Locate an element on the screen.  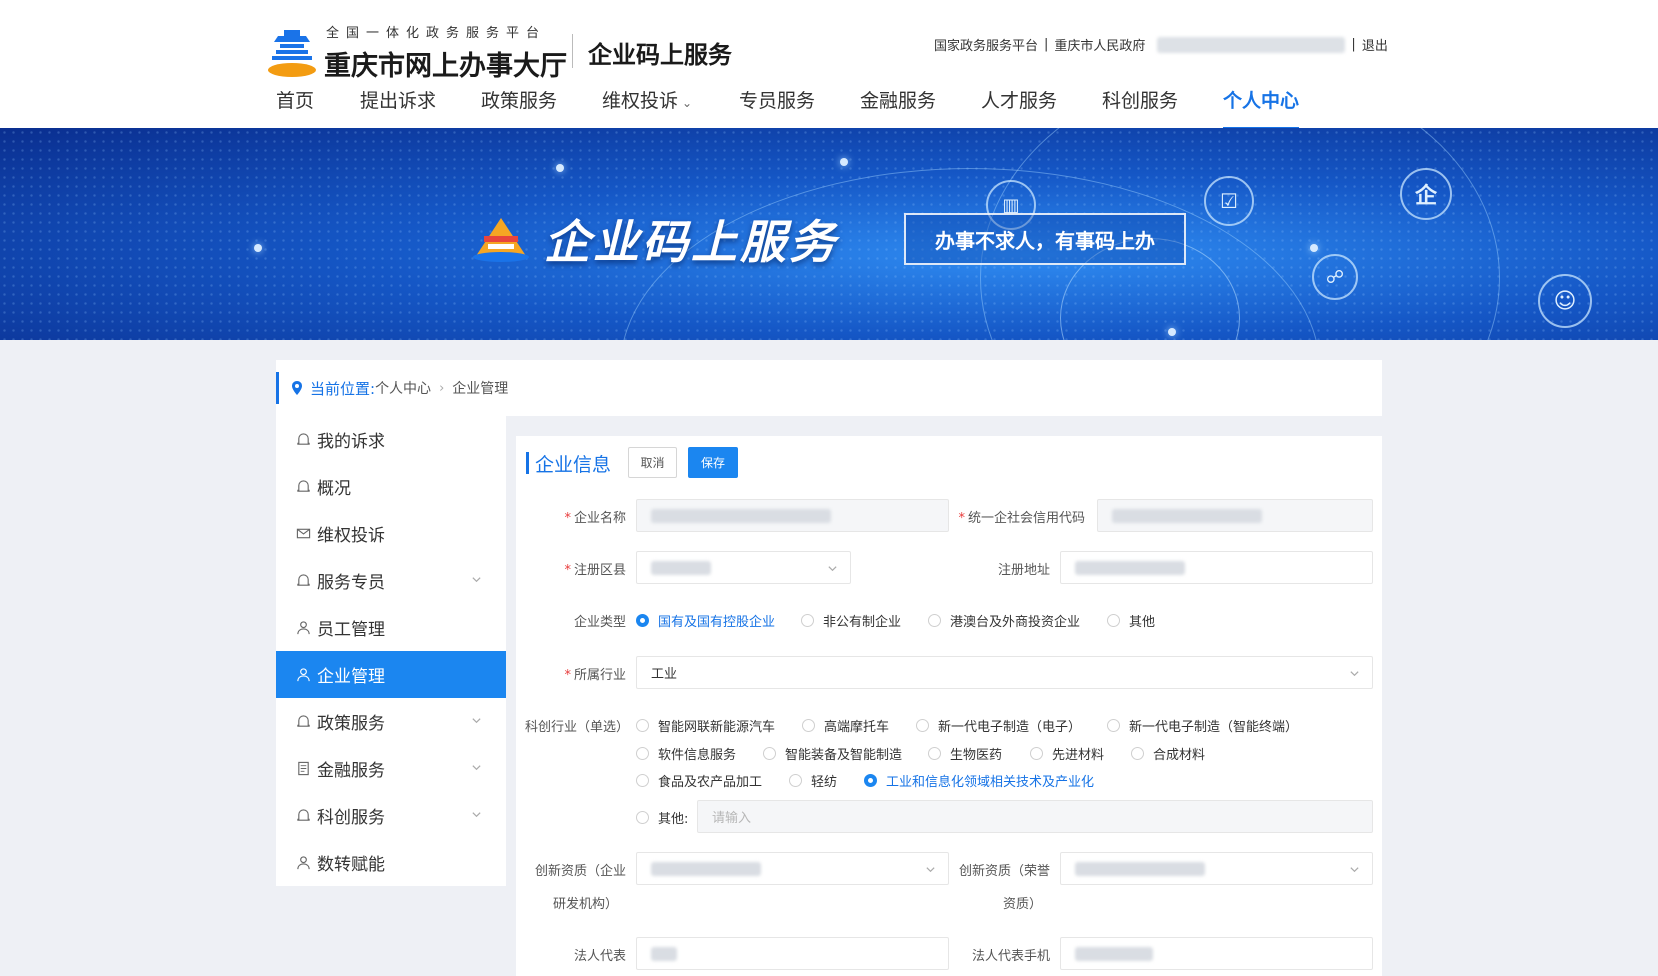
sidebar-item-company-management: 企业管理 is located at coordinates (391, 674).